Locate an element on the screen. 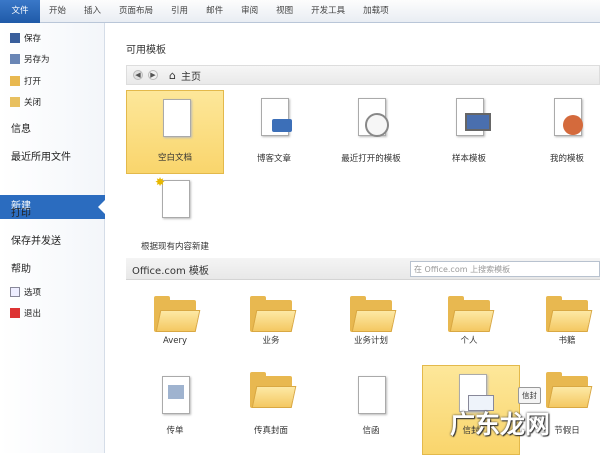  label: 关闭 is located at coordinates (33, 103).